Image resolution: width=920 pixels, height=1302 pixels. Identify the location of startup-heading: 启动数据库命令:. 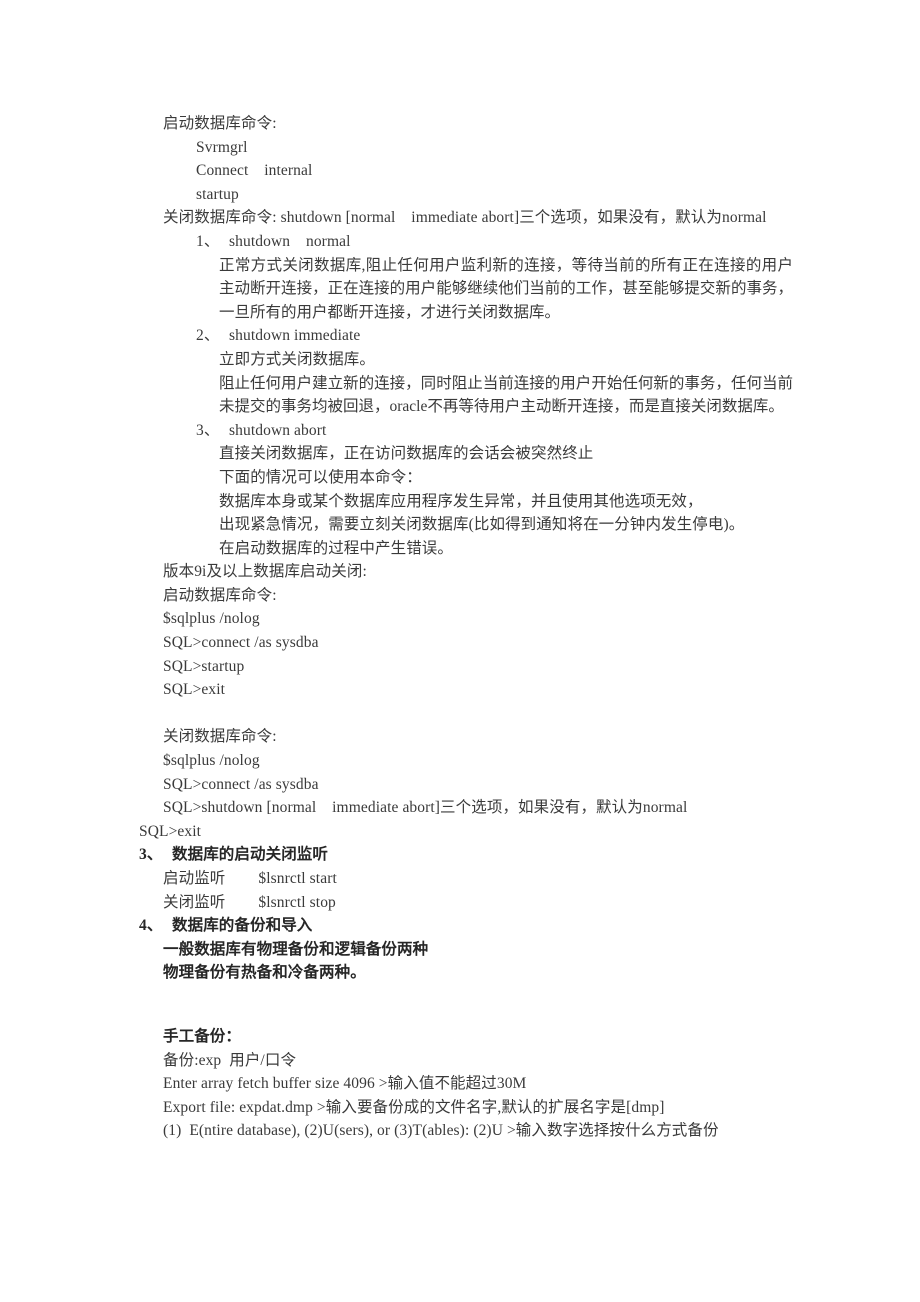
(220, 123).